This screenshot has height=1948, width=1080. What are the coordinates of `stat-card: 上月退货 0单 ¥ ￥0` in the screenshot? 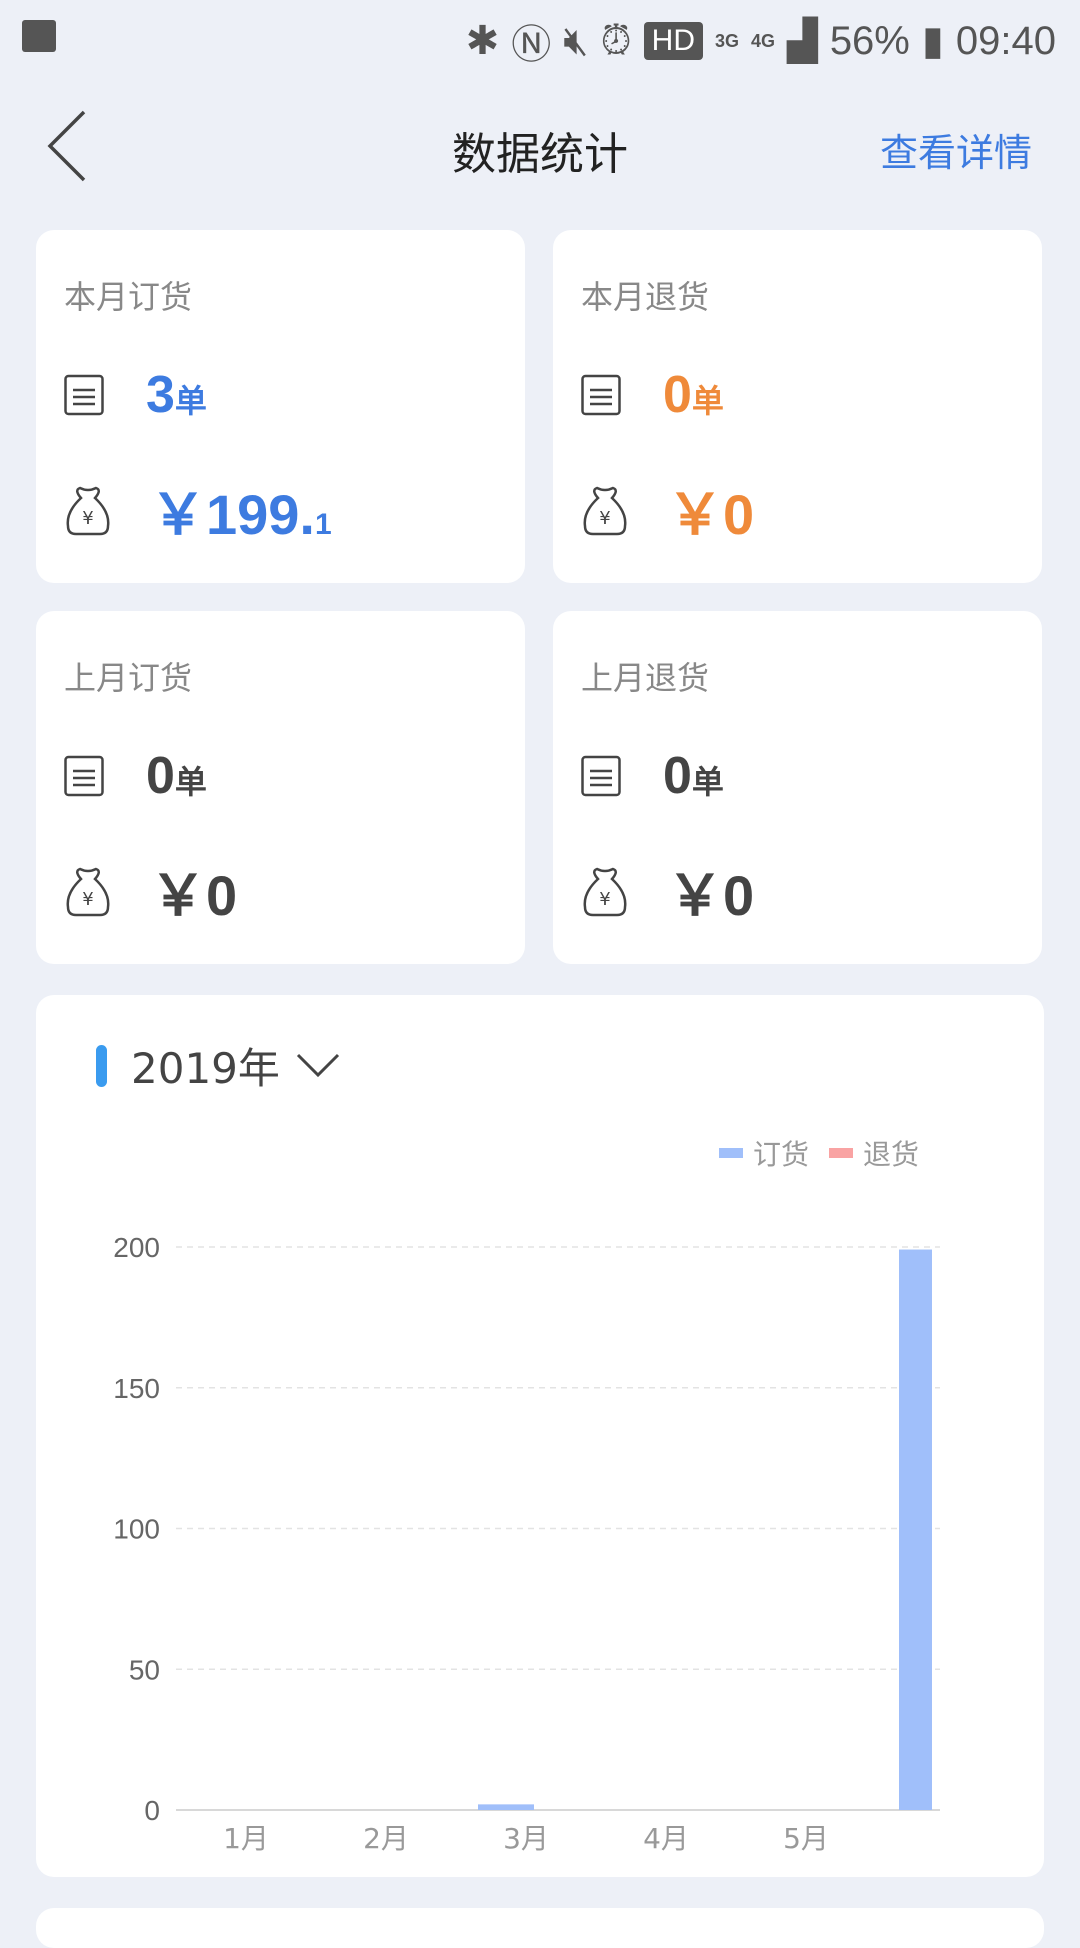 It's located at (797, 787).